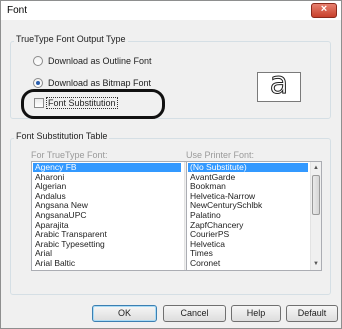  What do you see at coordinates (107, 167) in the screenshot?
I see `truetype-font-list-item: Agency FB` at bounding box center [107, 167].